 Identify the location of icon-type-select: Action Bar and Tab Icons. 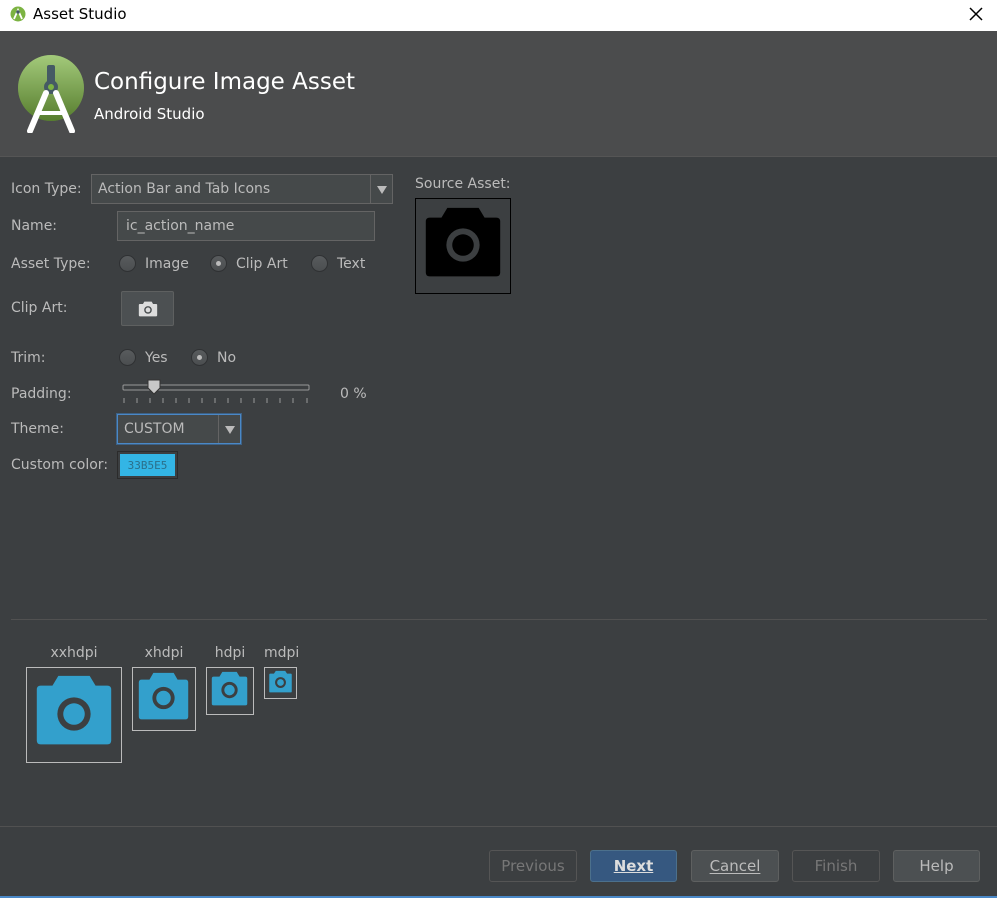
(242, 189).